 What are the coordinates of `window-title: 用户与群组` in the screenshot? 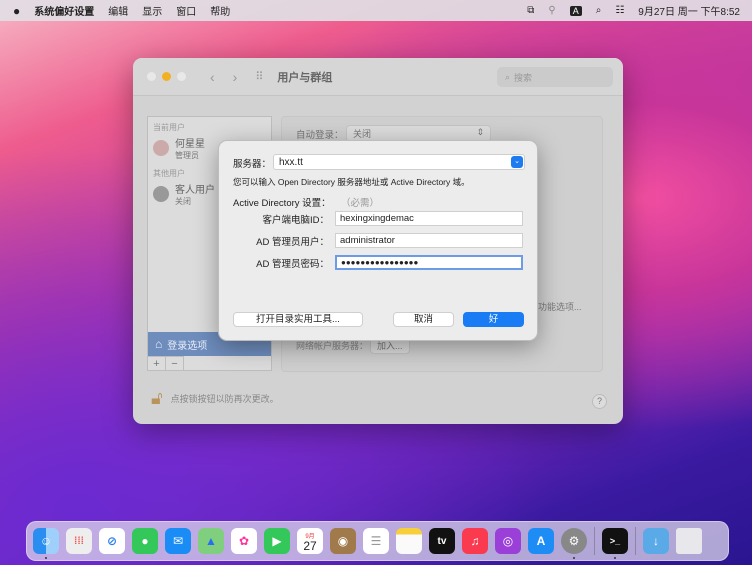 It's located at (305, 77).